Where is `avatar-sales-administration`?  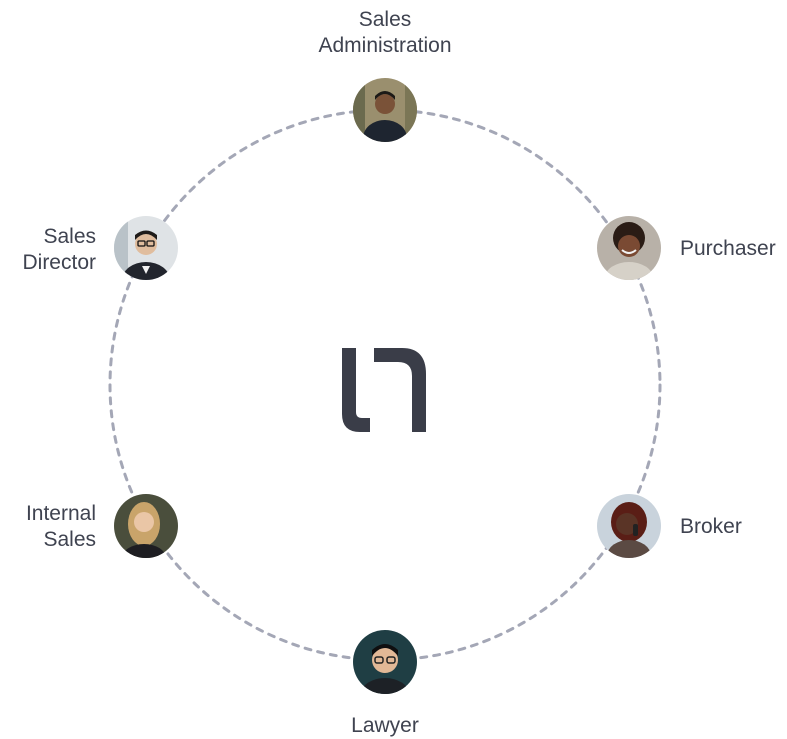 avatar-sales-administration is located at coordinates (385, 110).